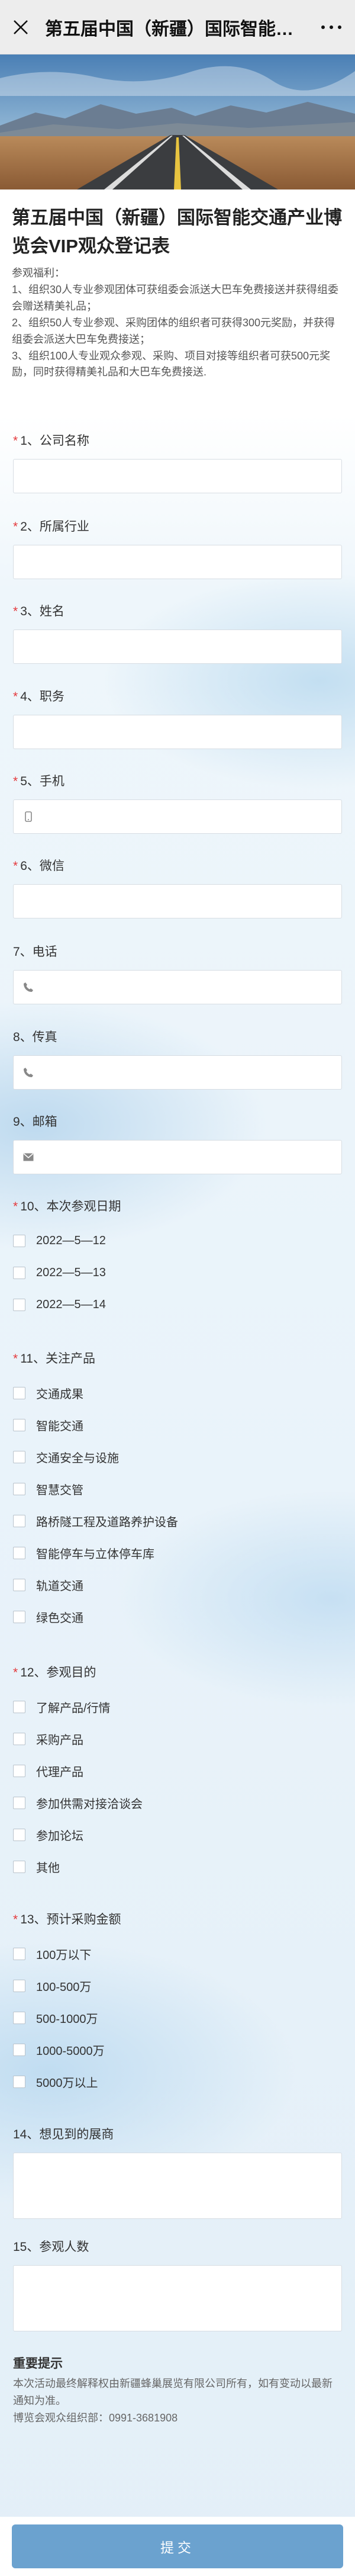 This screenshot has width=355, height=2576. Describe the element at coordinates (38, 2364) in the screenshot. I see `notice-title: 重要提示` at that location.